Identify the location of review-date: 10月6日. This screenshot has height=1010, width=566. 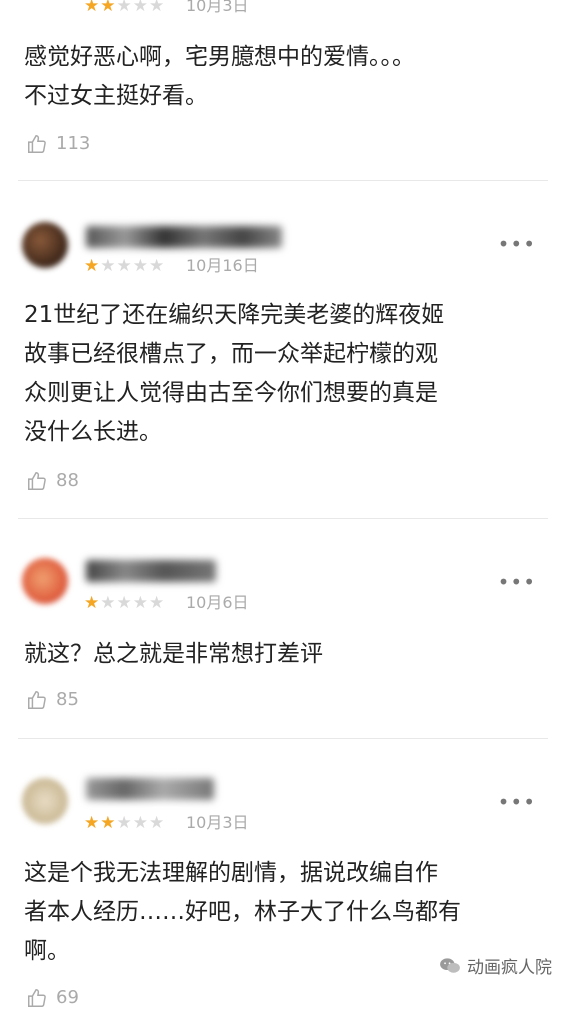
(217, 602).